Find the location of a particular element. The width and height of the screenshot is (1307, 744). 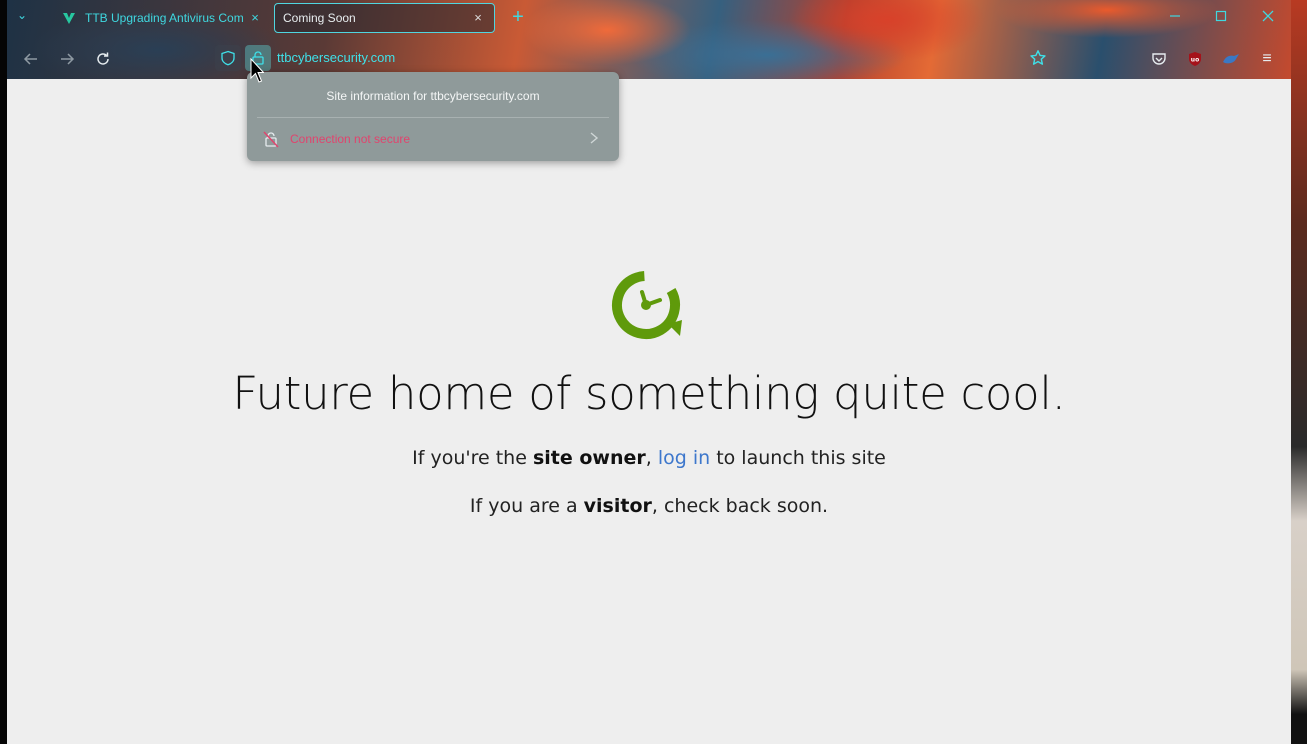

popup-divider is located at coordinates (433, 117).